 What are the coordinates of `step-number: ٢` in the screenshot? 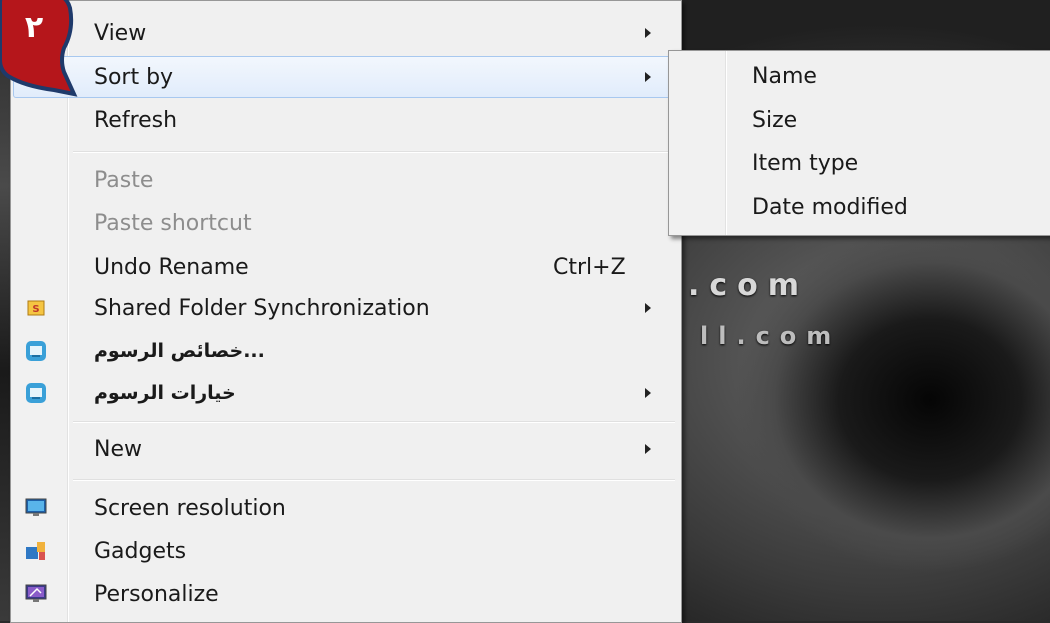 It's located at (34, 27).